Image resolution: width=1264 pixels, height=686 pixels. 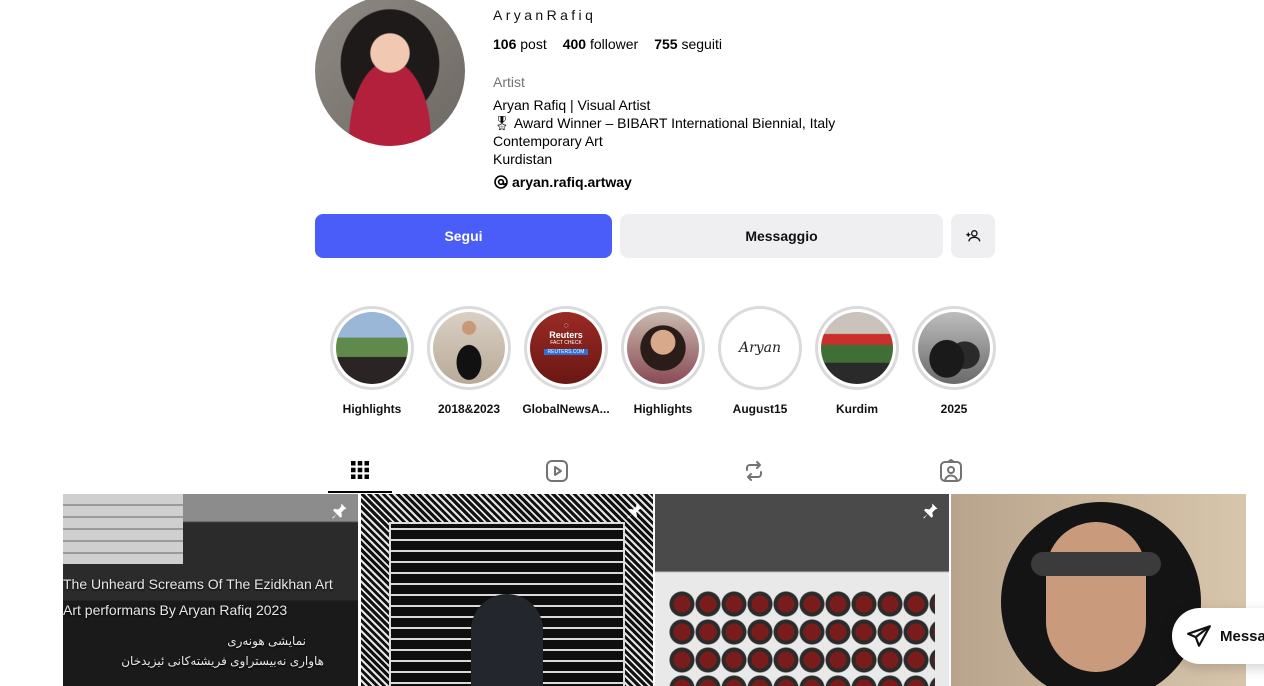 I want to click on tagged-icon, so click(x=951, y=470).